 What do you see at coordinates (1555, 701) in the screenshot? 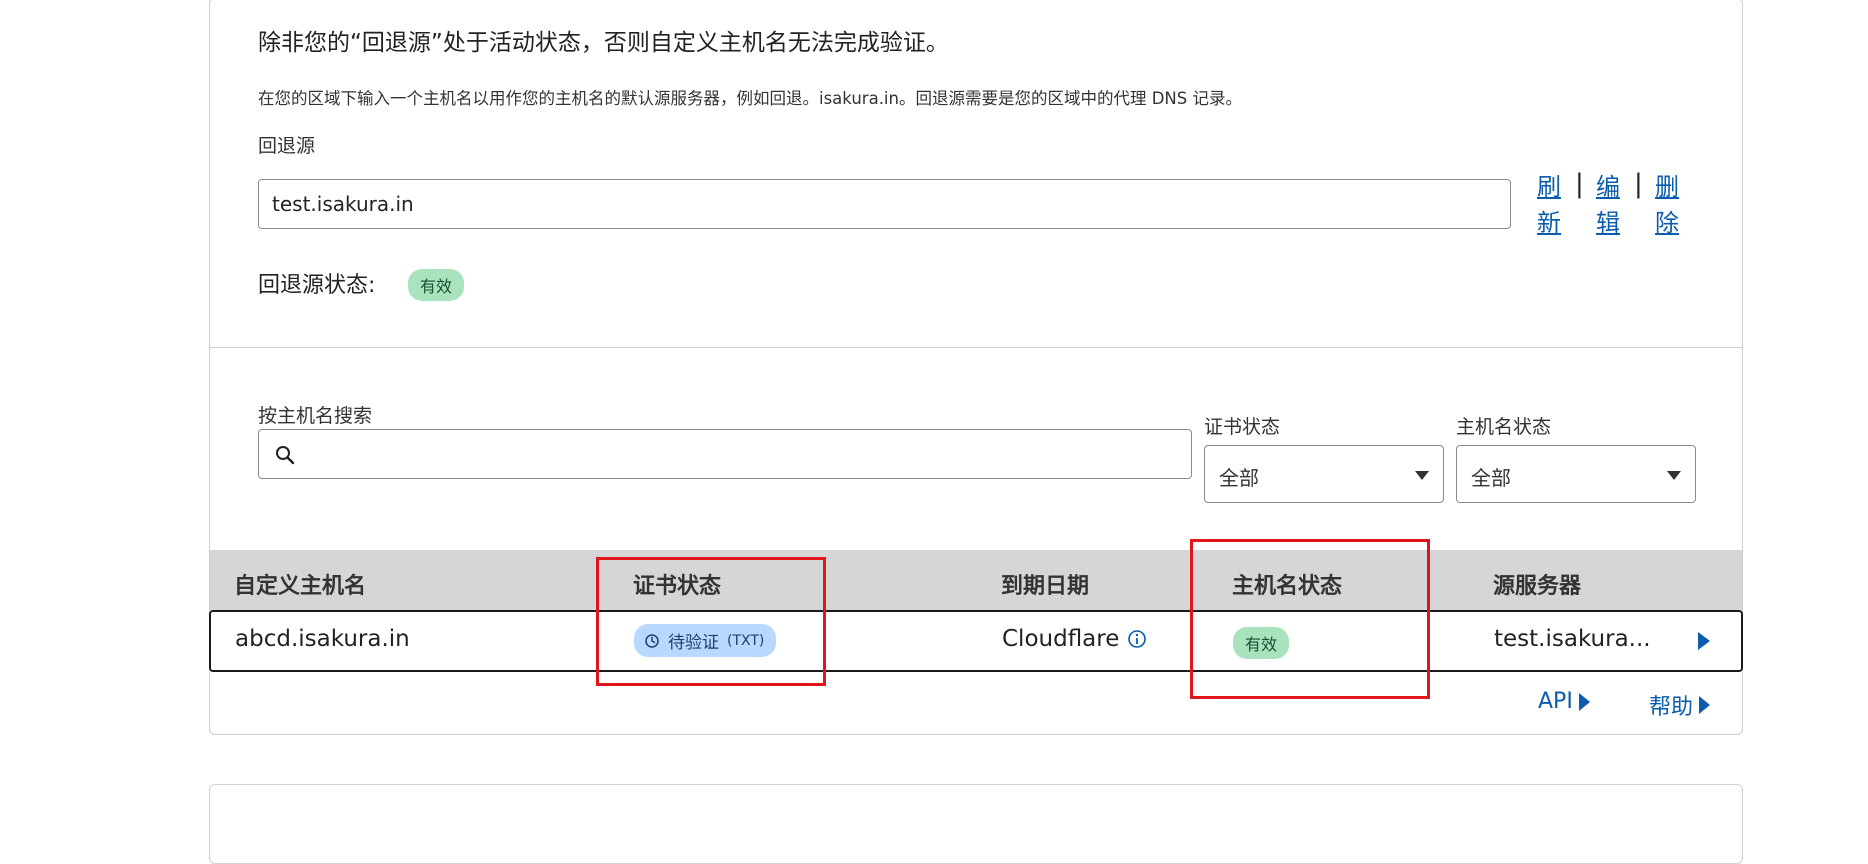
I see `api-link-label: API` at bounding box center [1555, 701].